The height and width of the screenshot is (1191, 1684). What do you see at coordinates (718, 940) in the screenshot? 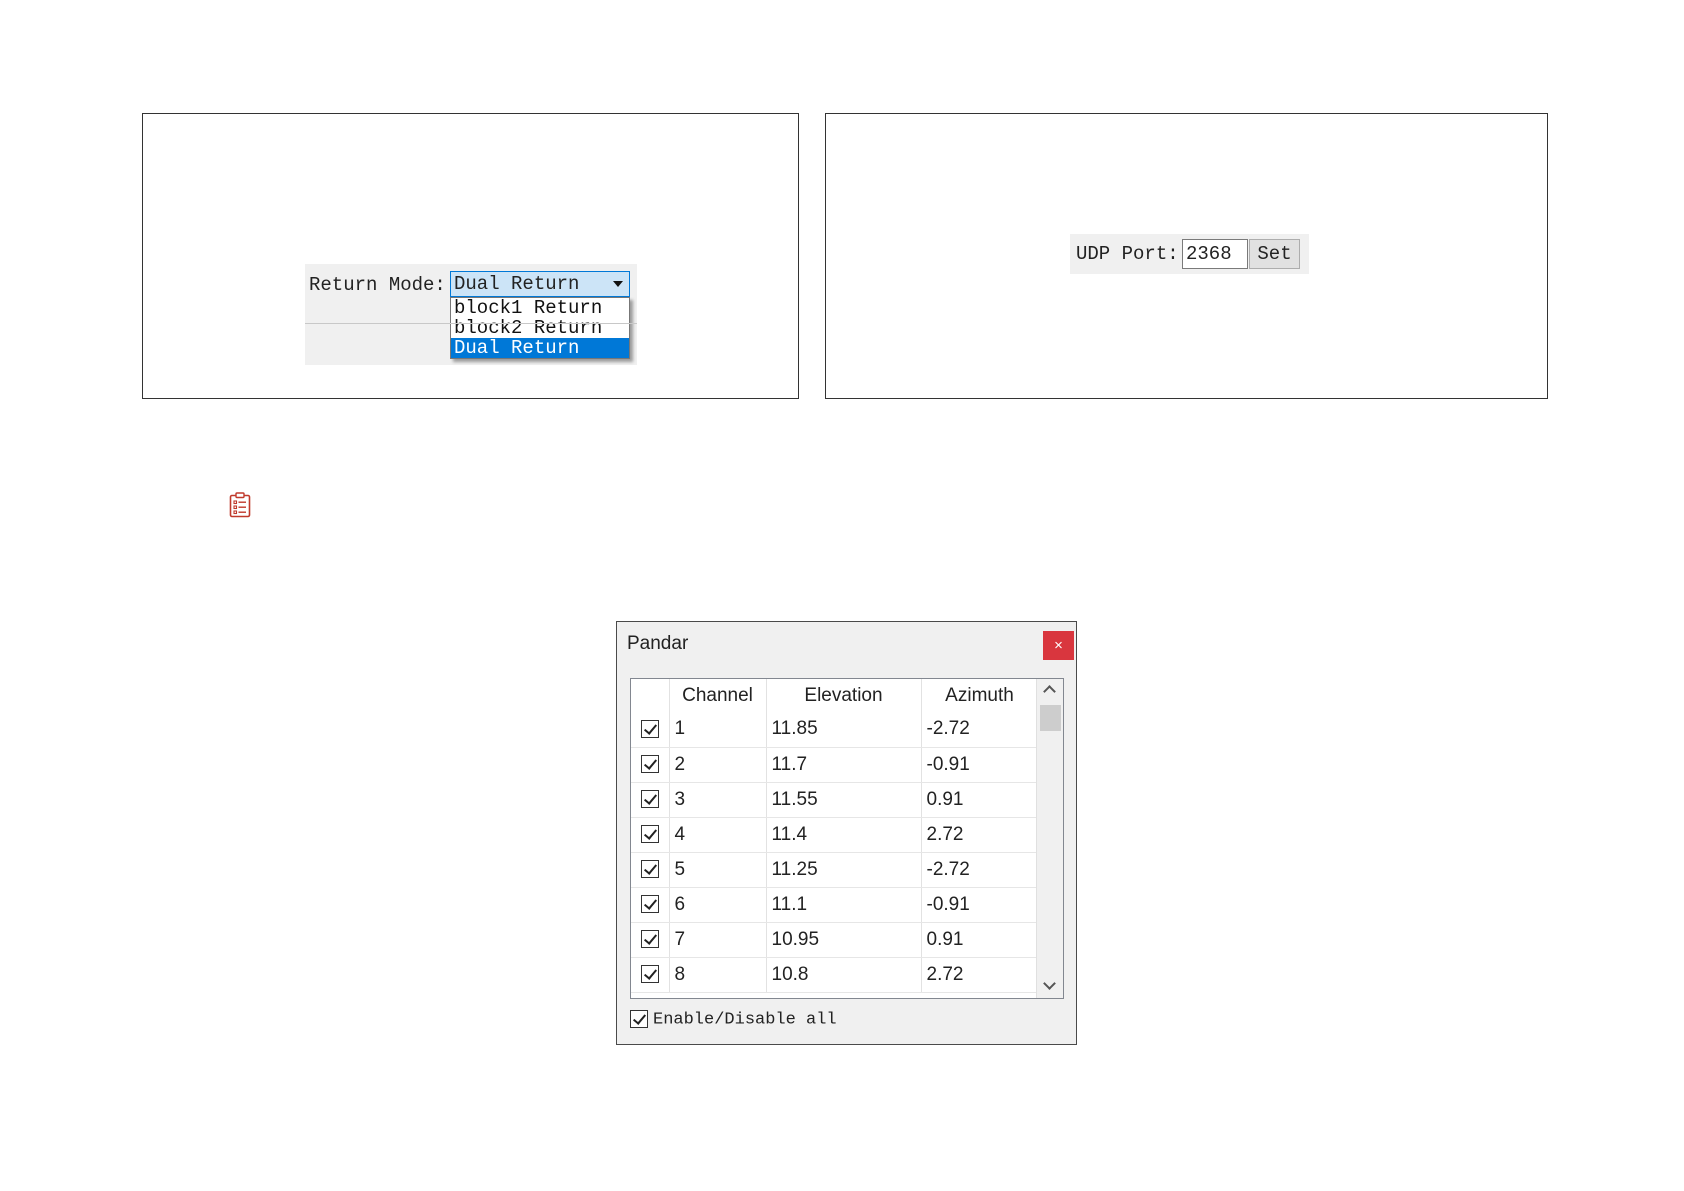
I see `cell-channel: 7` at bounding box center [718, 940].